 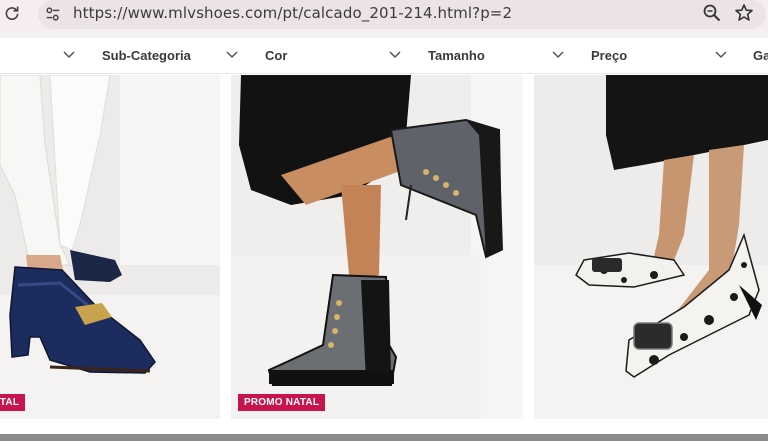 I want to click on bookmark-star-icon, so click(x=744, y=13).